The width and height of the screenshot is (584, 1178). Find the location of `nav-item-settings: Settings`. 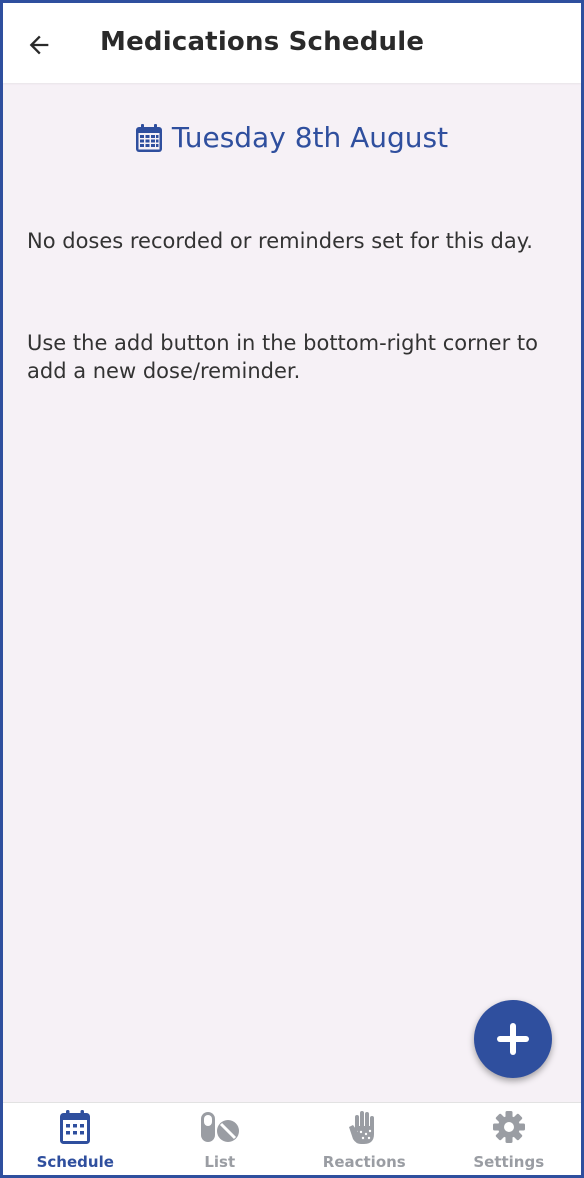

nav-item-settings: Settings is located at coordinates (509, 1139).